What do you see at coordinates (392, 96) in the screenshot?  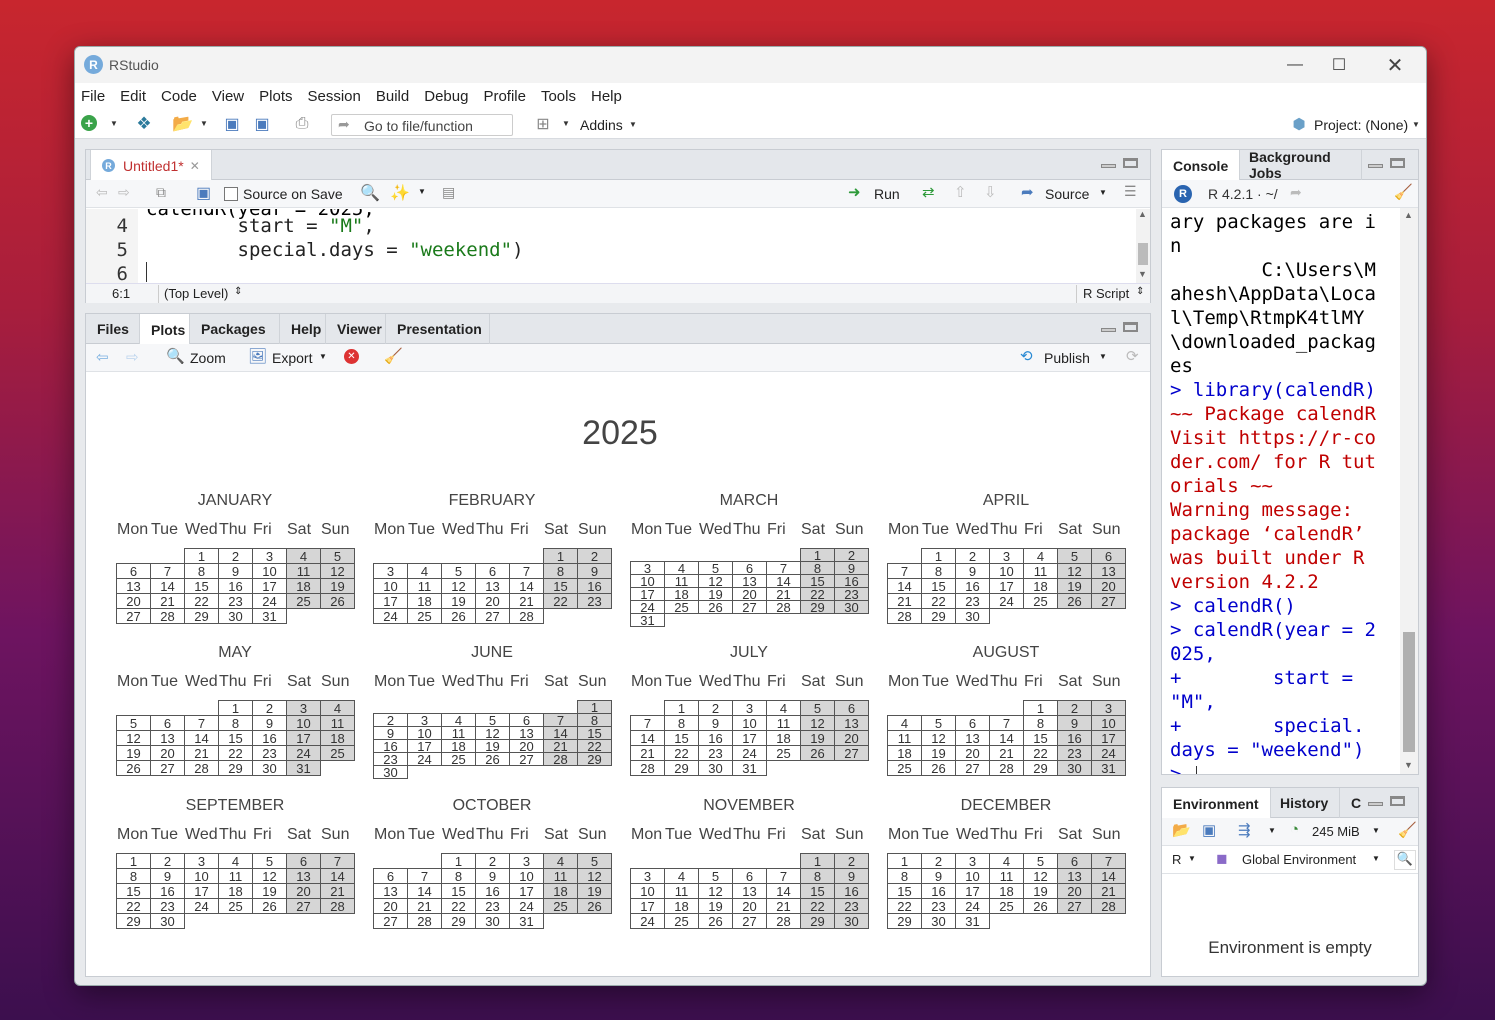 I see `menu-build: Build` at bounding box center [392, 96].